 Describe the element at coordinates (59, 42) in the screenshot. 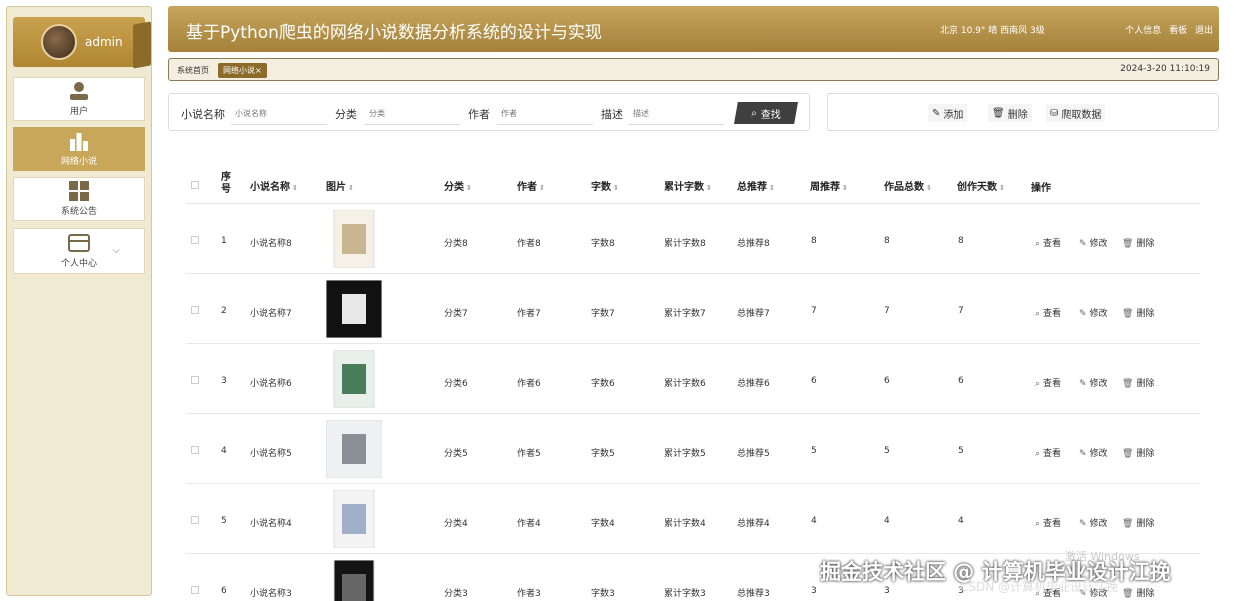

I see `avatar` at that location.